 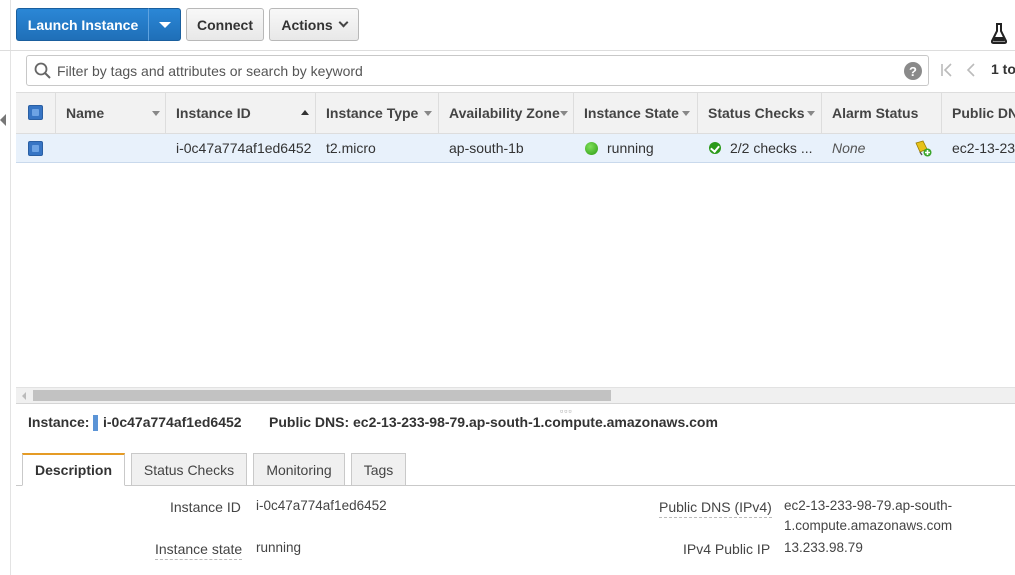 What do you see at coordinates (321, 505) in the screenshot?
I see `instance-id-field-value: i-0c47a774af1ed6452` at bounding box center [321, 505].